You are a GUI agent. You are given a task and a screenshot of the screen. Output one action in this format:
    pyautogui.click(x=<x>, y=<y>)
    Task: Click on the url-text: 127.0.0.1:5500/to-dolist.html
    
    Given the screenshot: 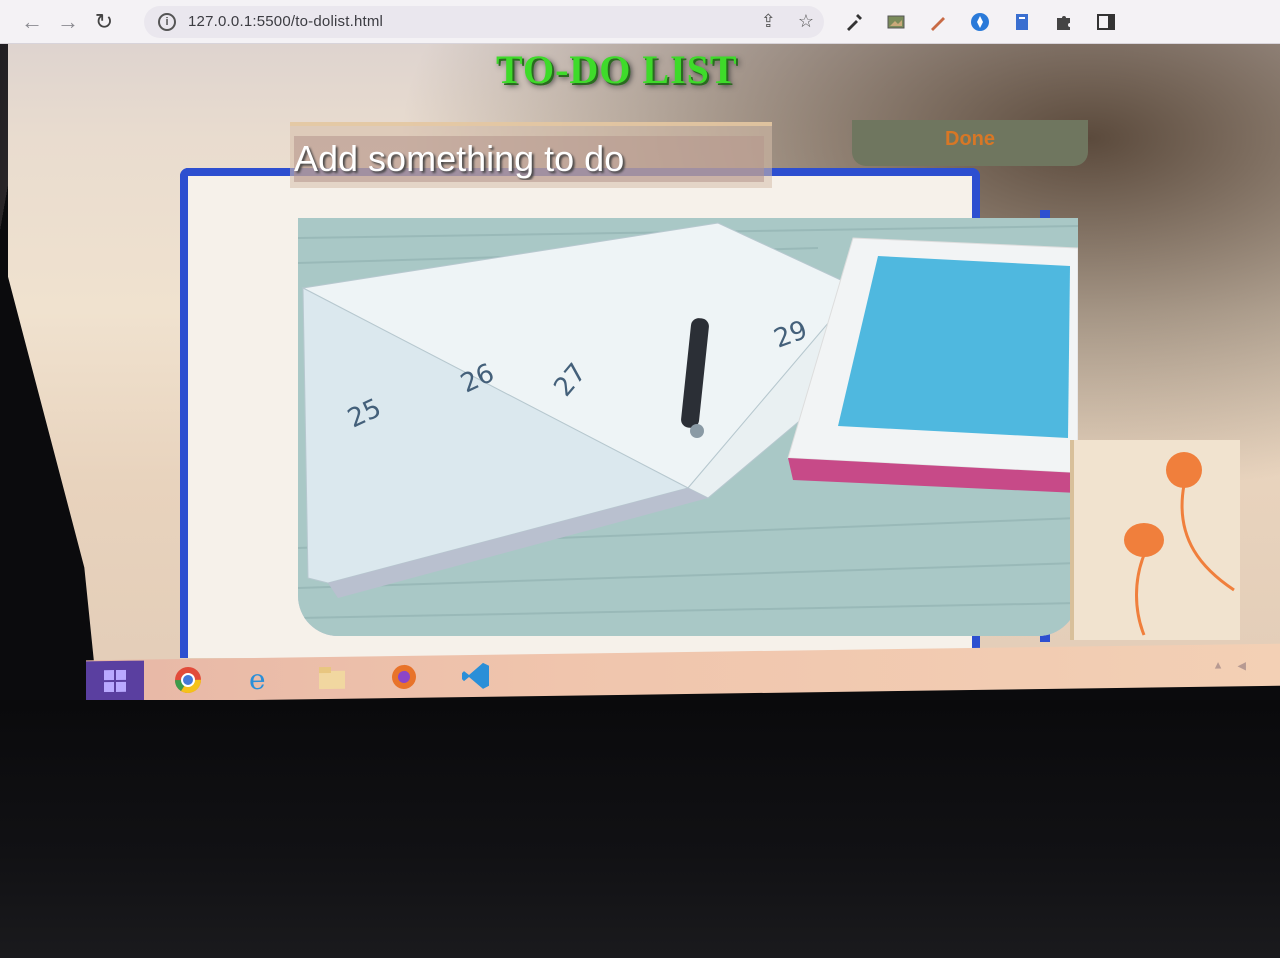 What is the action you would take?
    pyautogui.click(x=286, y=21)
    